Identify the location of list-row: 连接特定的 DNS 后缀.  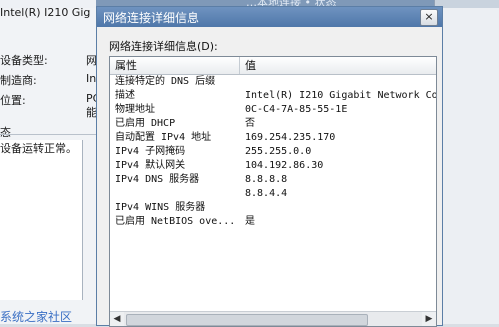
(273, 82).